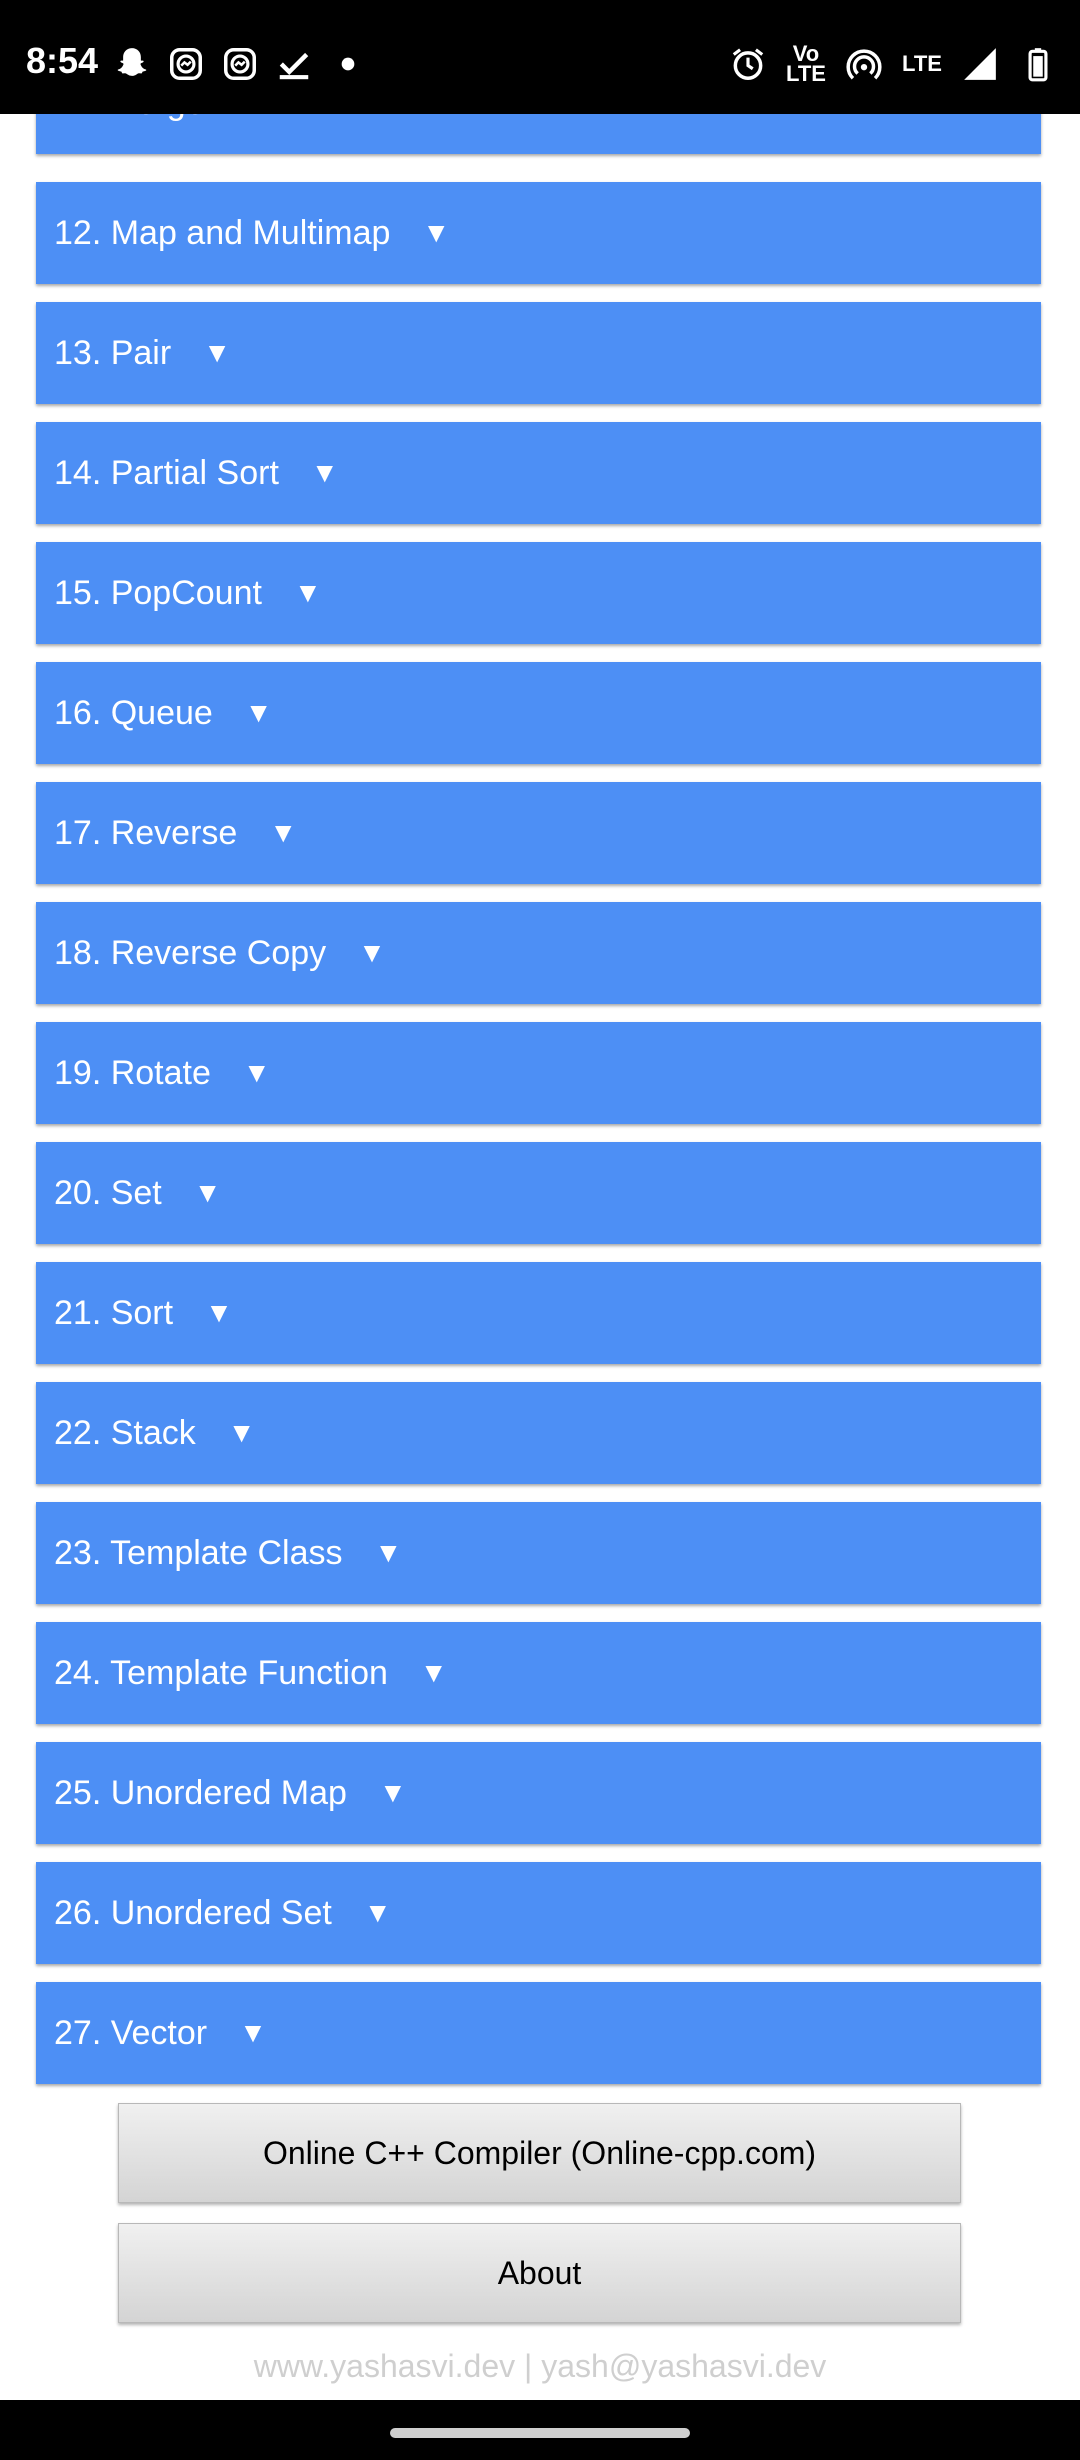 This screenshot has width=1080, height=2460. Describe the element at coordinates (893, 63) in the screenshot. I see `system-icons: Vo LTE LTE` at that location.